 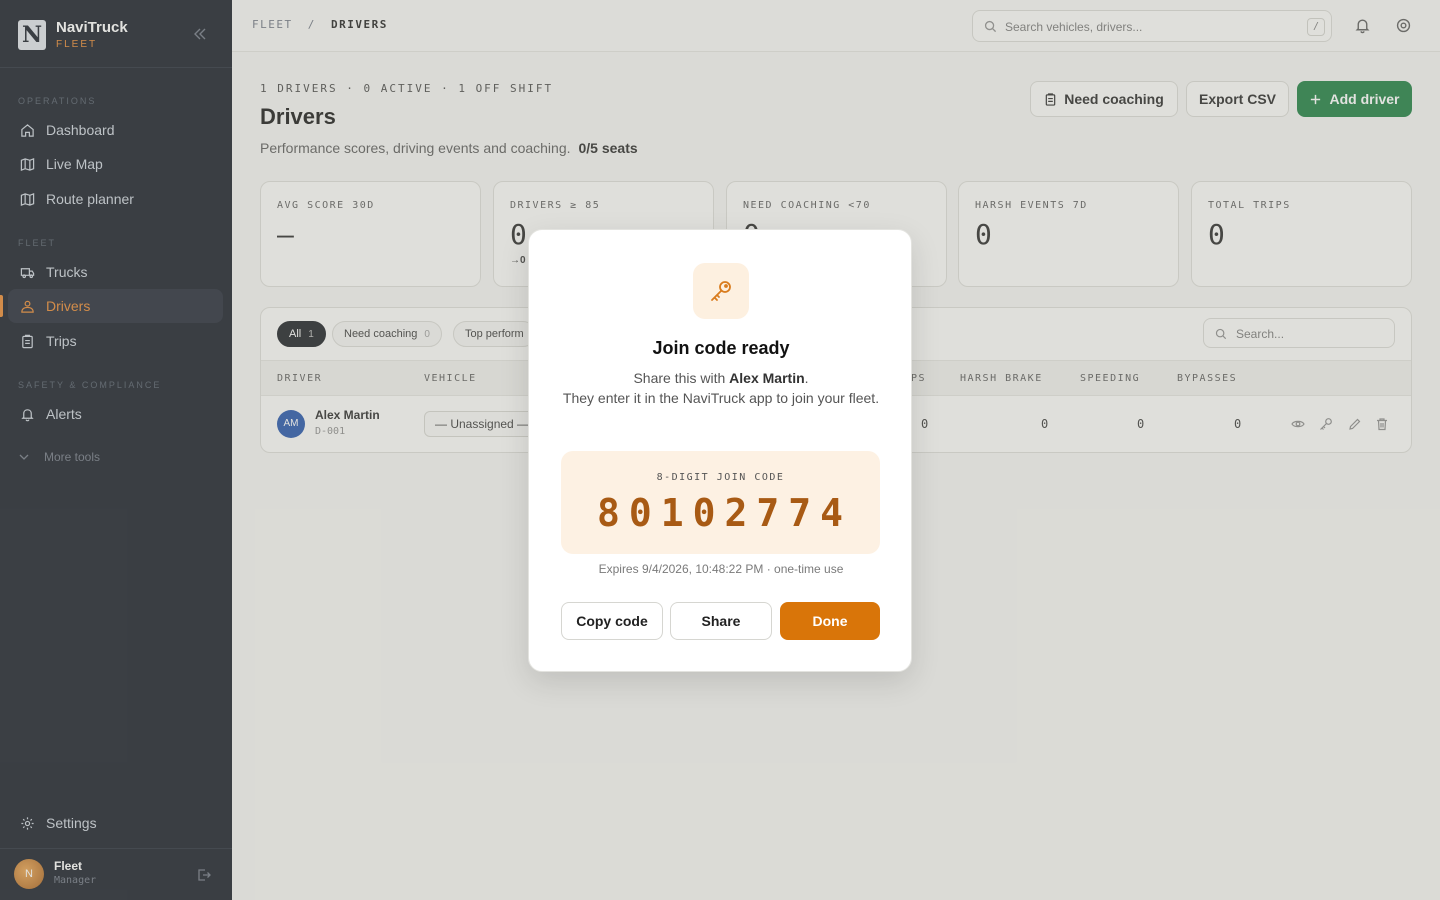 I want to click on done-label: Done, so click(x=830, y=621).